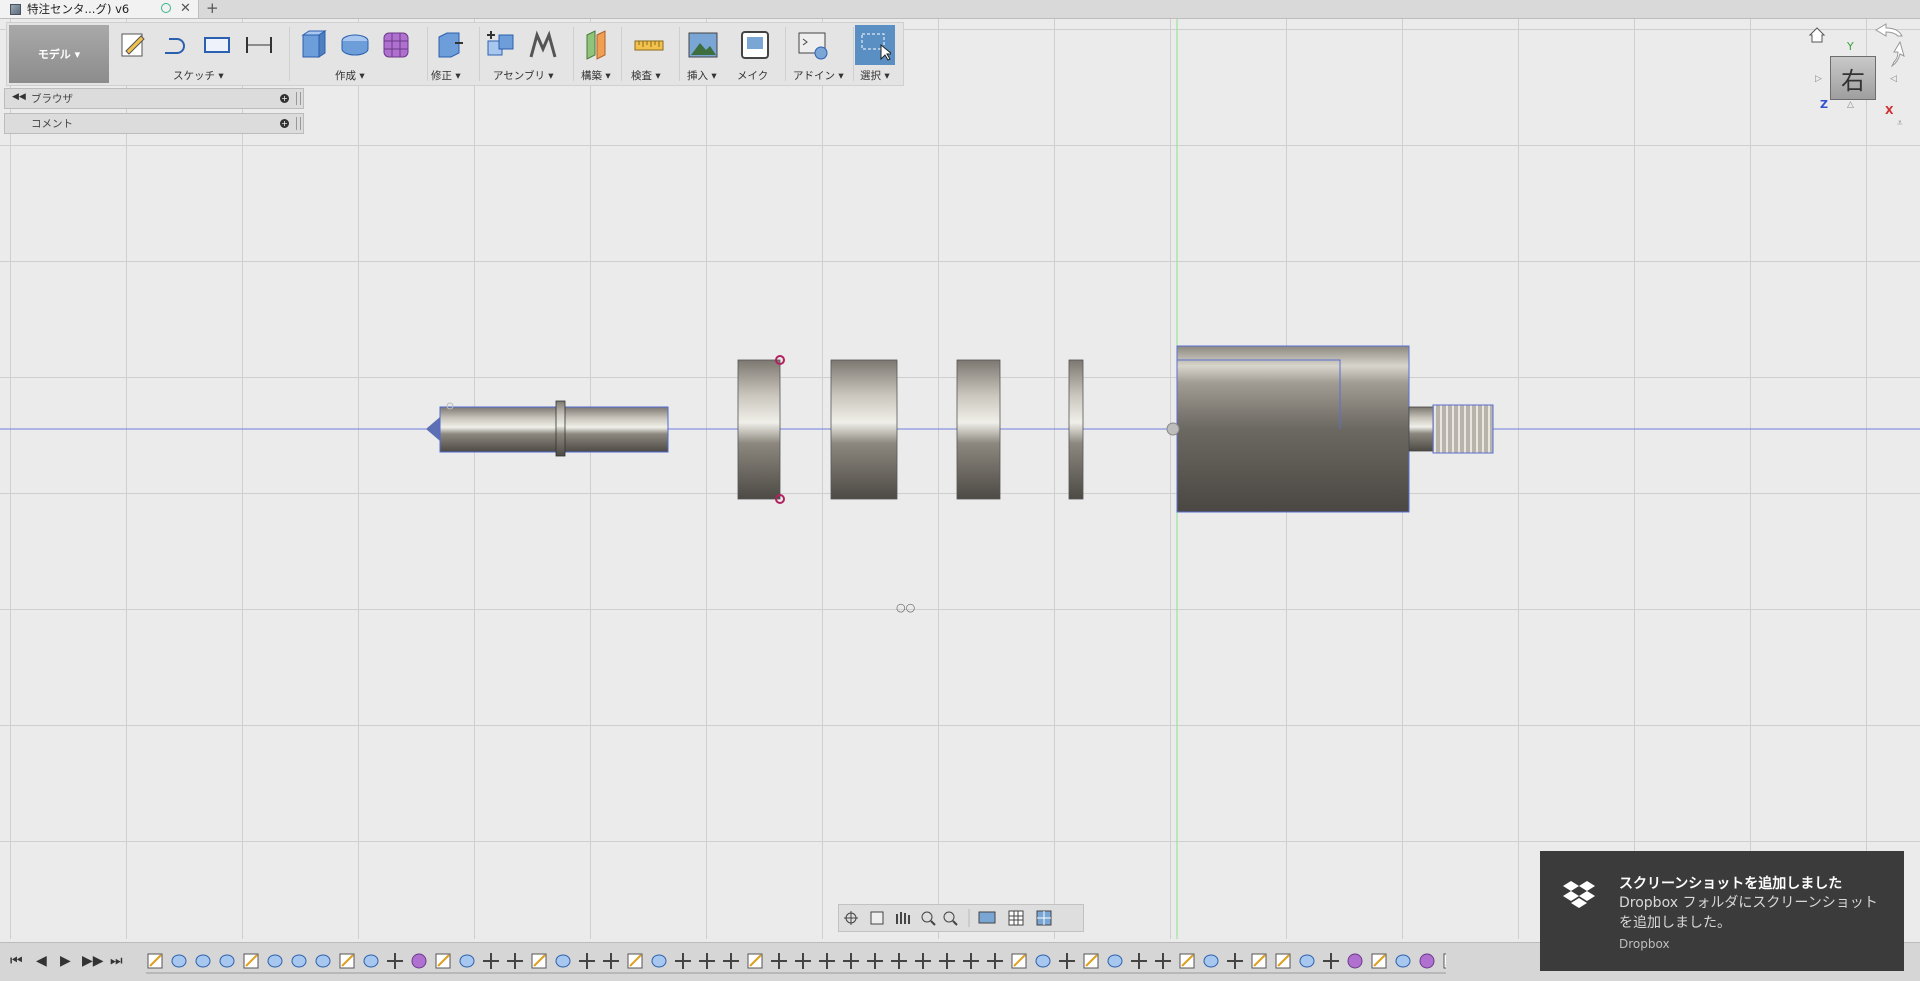 This screenshot has width=1920, height=981. I want to click on home-view-icon, so click(1817, 35).